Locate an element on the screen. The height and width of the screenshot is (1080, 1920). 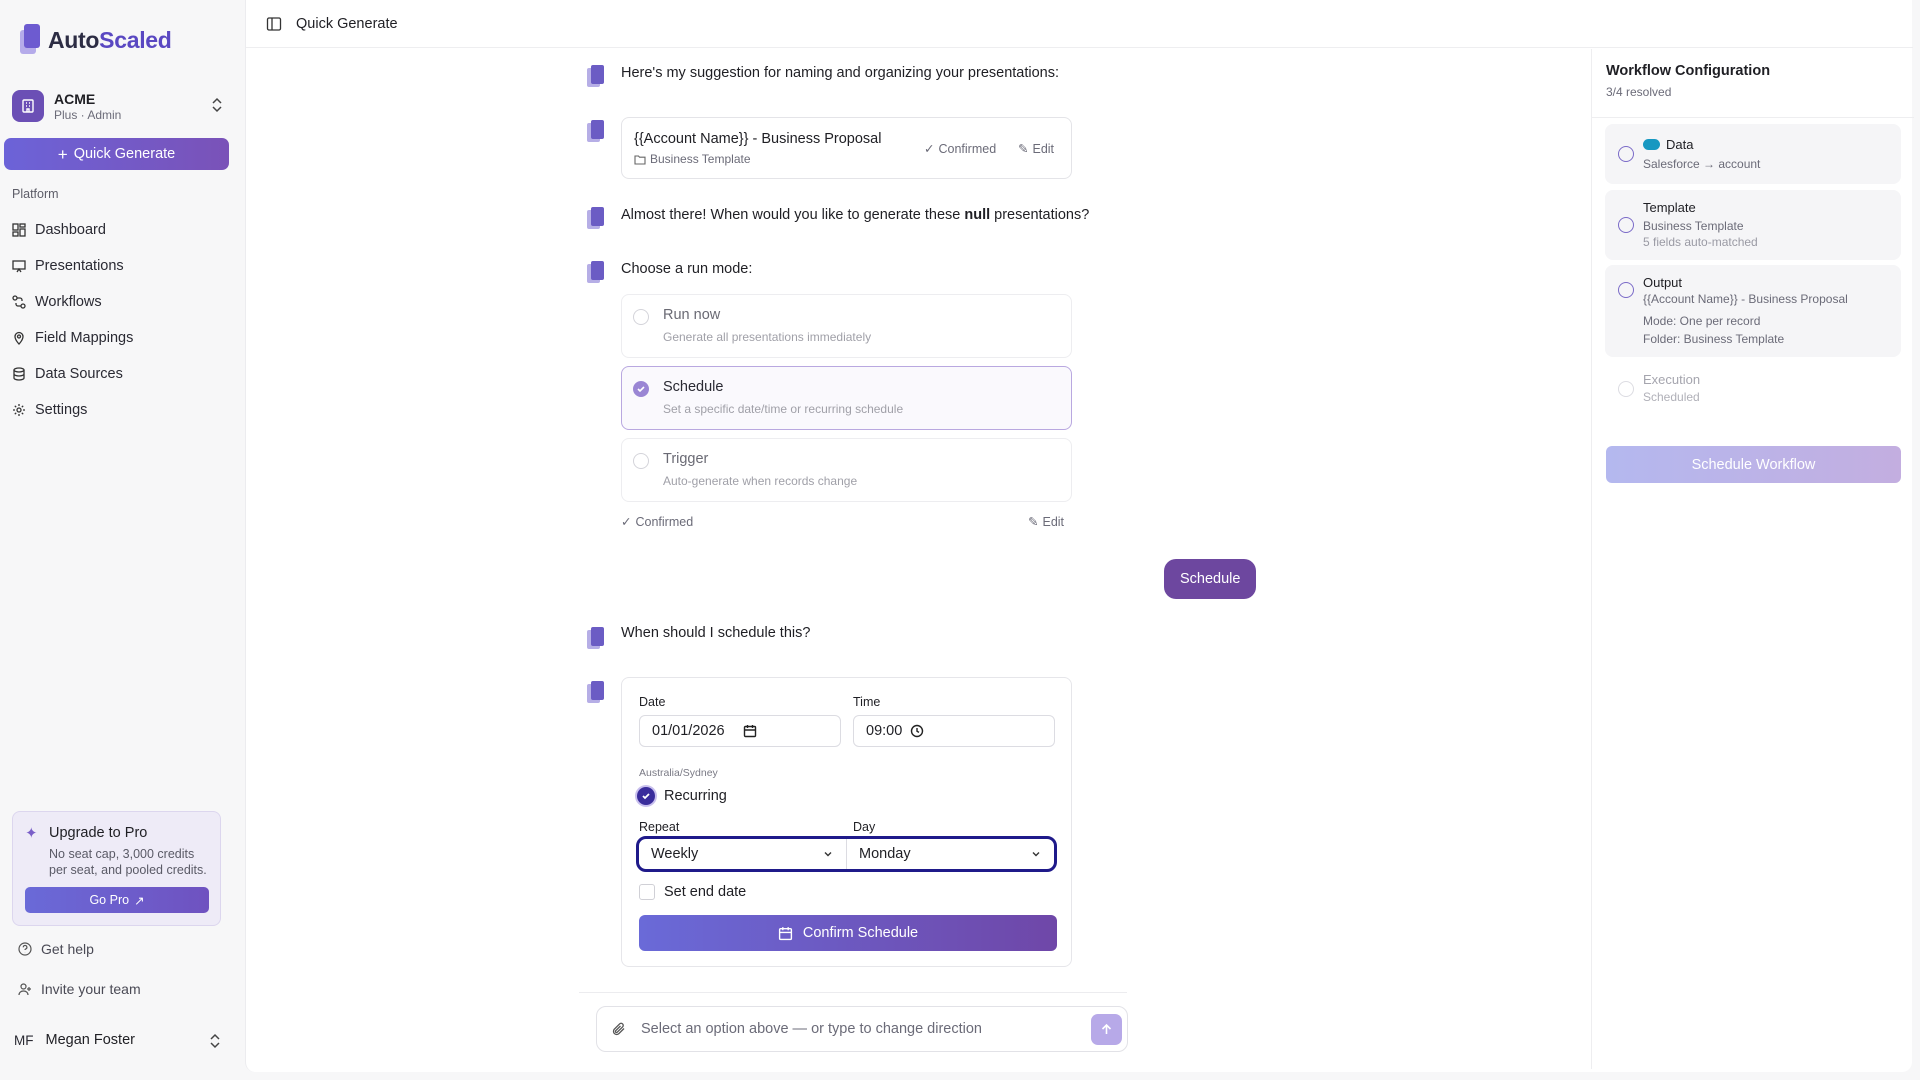
confirm-schedule-button: Confirm Schedule is located at coordinates (848, 933).